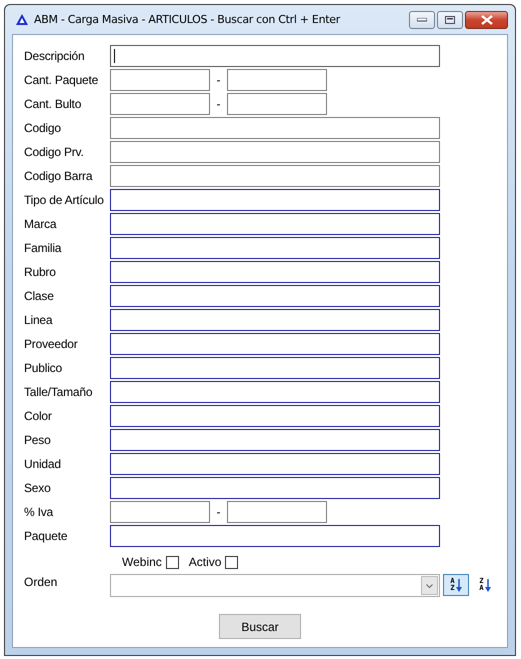  What do you see at coordinates (62, 80) in the screenshot?
I see `field-label: Cant. Paquete` at bounding box center [62, 80].